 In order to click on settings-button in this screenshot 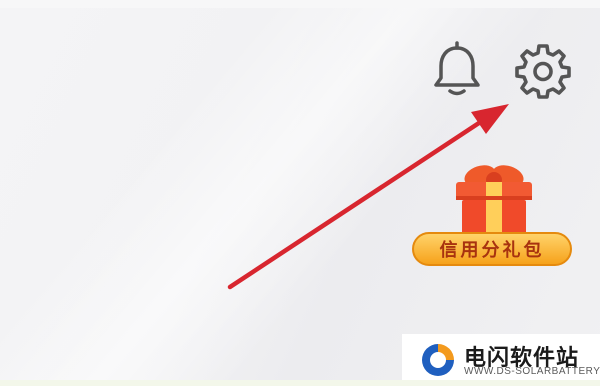, I will do `click(543, 71)`.